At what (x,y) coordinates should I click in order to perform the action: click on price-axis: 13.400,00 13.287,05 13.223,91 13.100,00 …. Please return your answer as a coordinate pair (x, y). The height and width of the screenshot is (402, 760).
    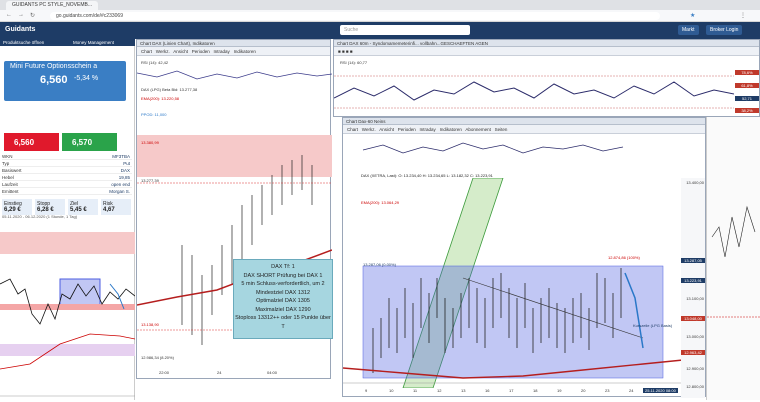
    Looking at the image, I should click on (693, 288).